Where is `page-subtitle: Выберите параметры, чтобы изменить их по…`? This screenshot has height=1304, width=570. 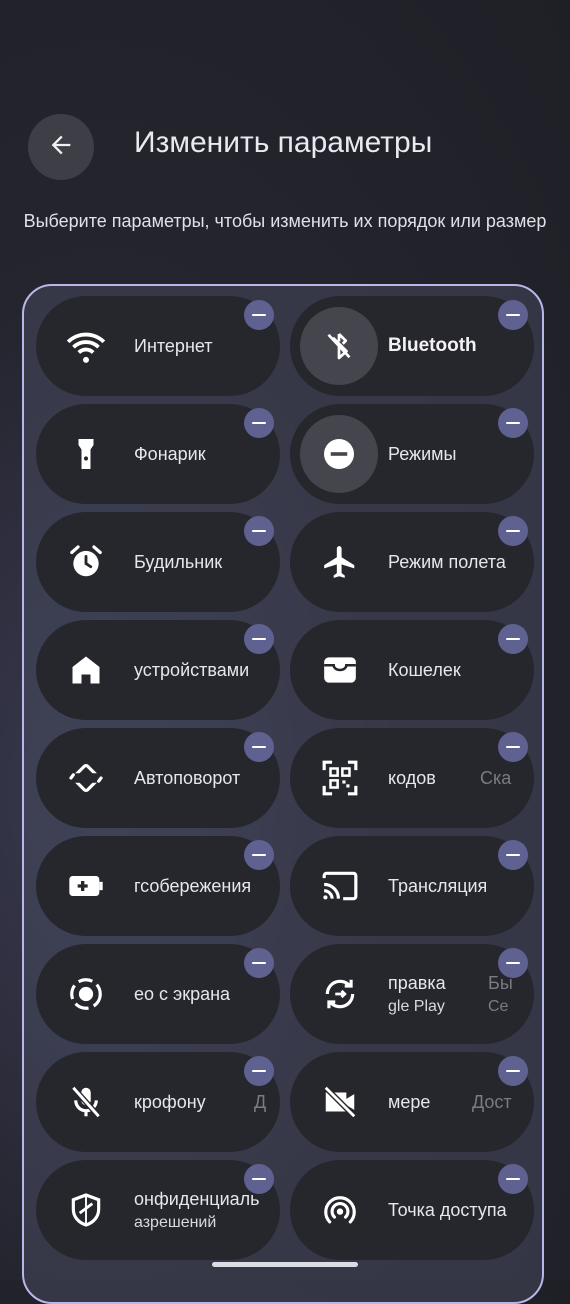
page-subtitle: Выберите параметры, чтобы изменить их по… is located at coordinates (285, 221).